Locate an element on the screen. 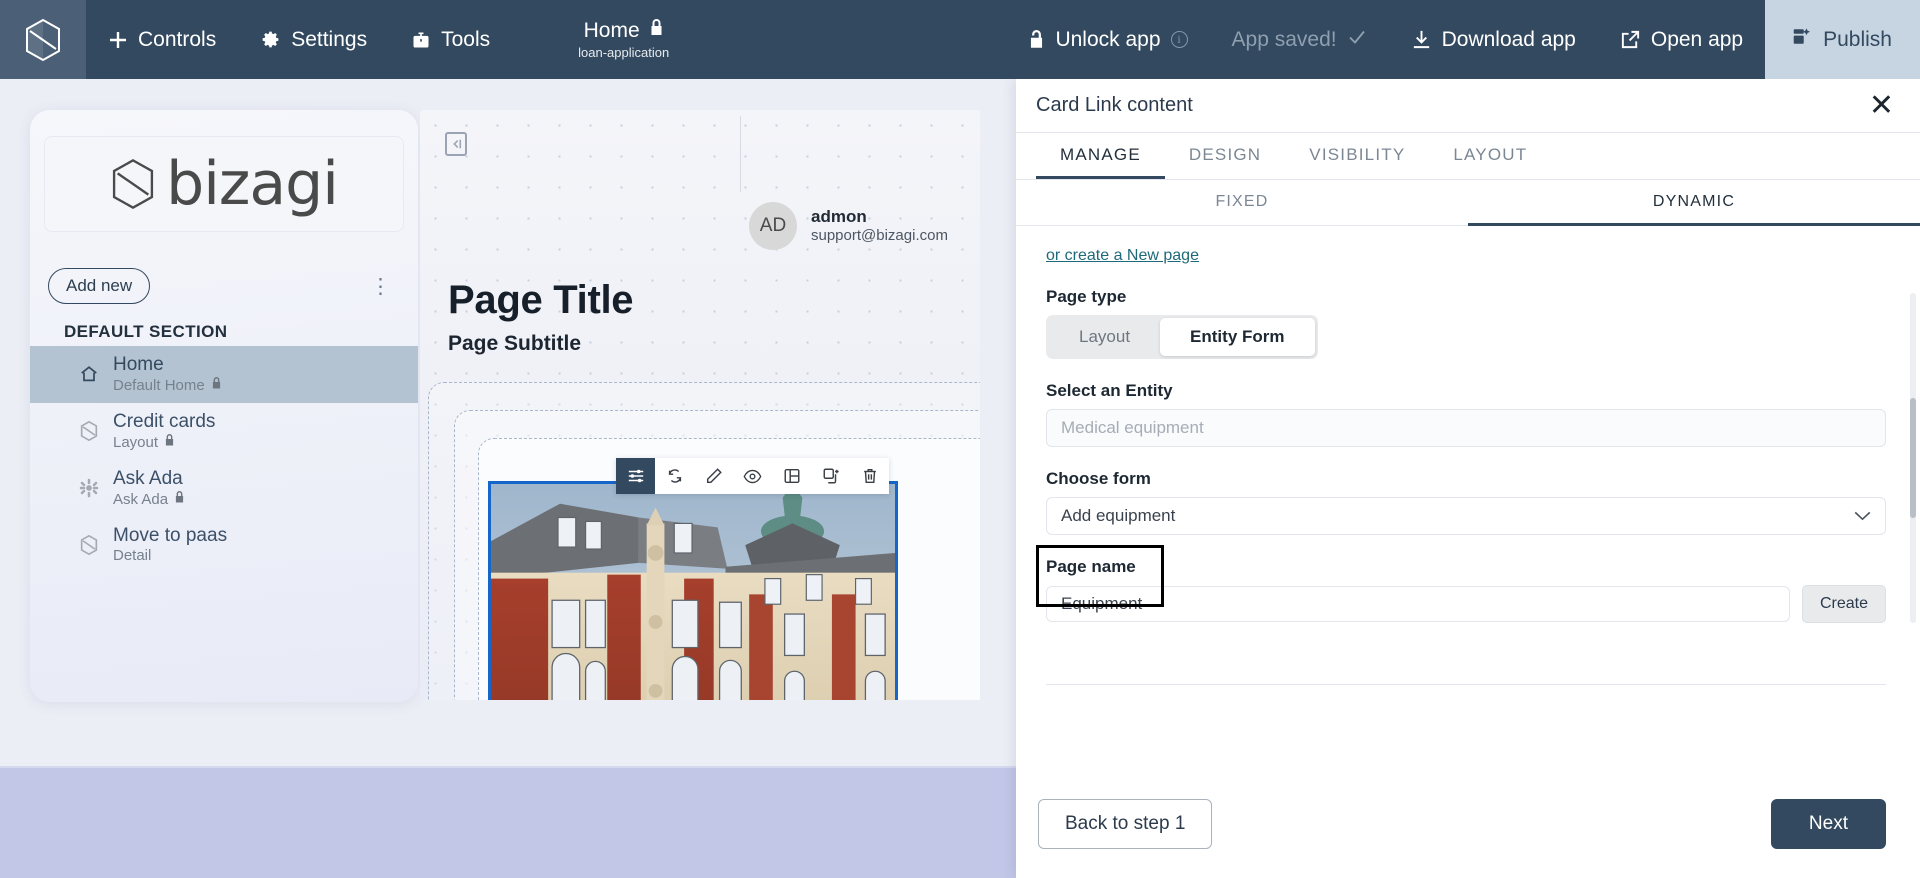  list-item-subtitle-row: Layout is located at coordinates (164, 442).